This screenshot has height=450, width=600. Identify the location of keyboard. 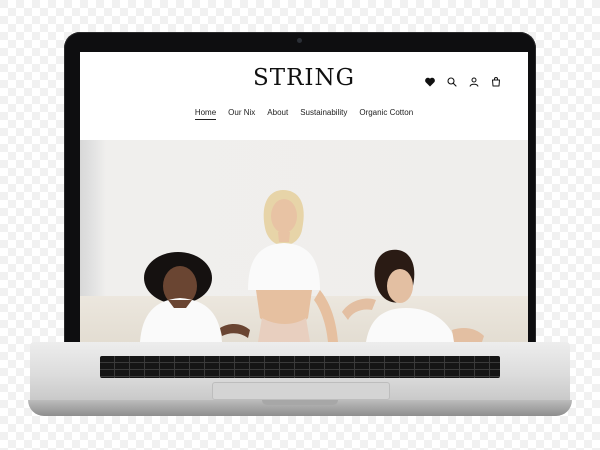
(300, 367).